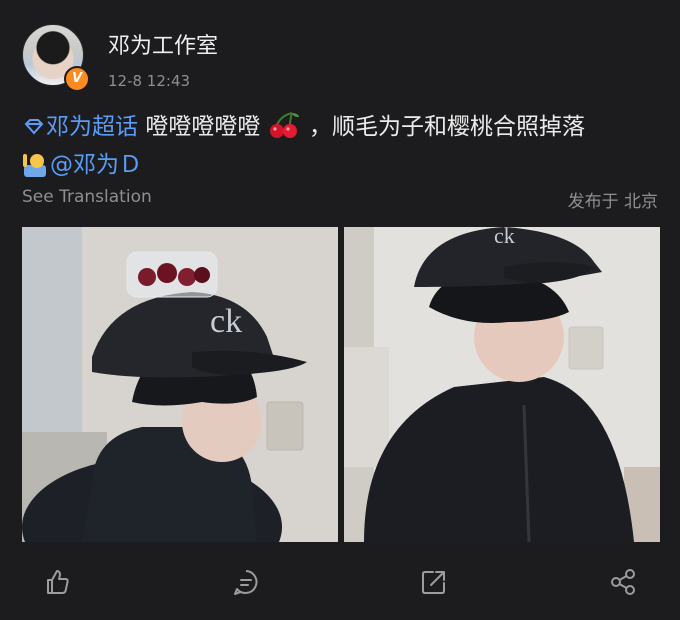  I want to click on waving-person-icon, so click(34, 165).